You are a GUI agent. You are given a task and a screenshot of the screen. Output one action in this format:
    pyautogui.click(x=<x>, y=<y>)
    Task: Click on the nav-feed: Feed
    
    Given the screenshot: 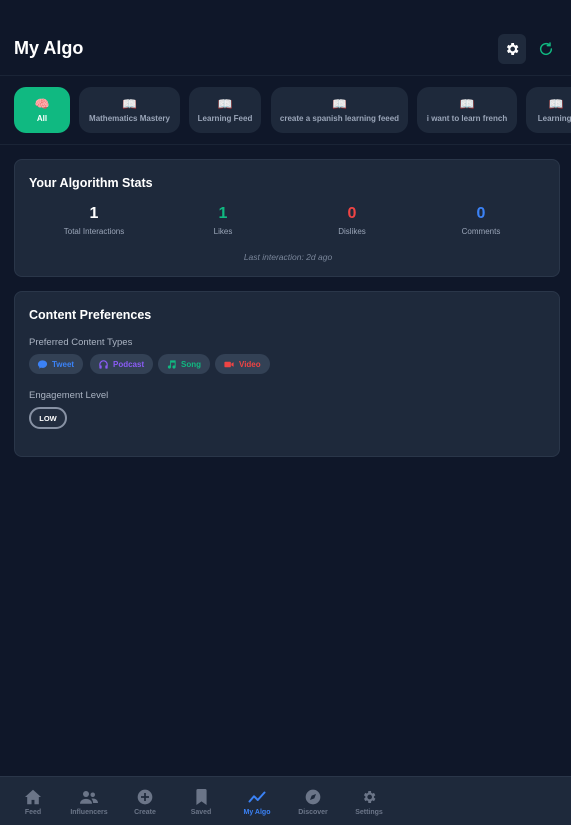 What is the action you would take?
    pyautogui.click(x=33, y=802)
    